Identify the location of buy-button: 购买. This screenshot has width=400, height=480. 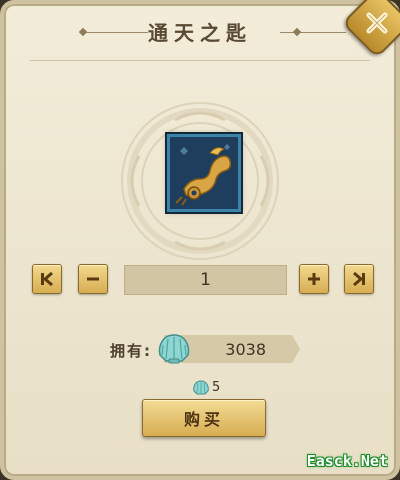
(204, 418).